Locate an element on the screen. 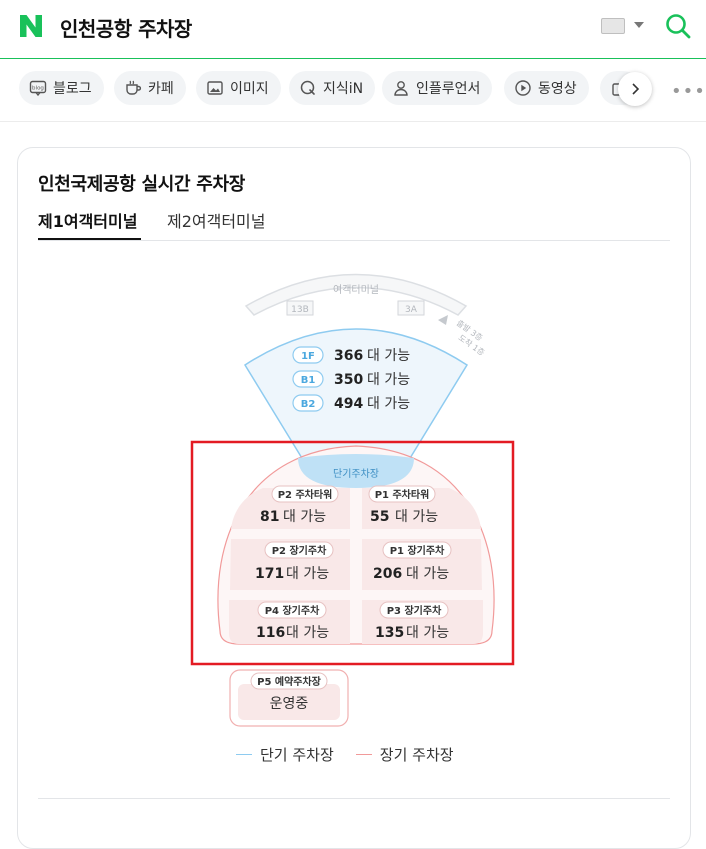  category-tabs: blog 블로그 카페 이미지 지식iN 인플루언서 동영상 ••• is located at coordinates (353, 90).